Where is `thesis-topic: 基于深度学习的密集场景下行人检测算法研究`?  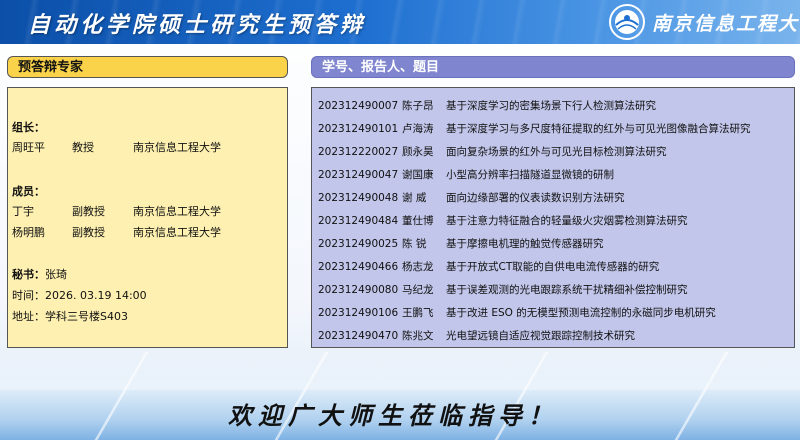 thesis-topic: 基于深度学习的密集场景下行人检测算法研究 is located at coordinates (551, 106).